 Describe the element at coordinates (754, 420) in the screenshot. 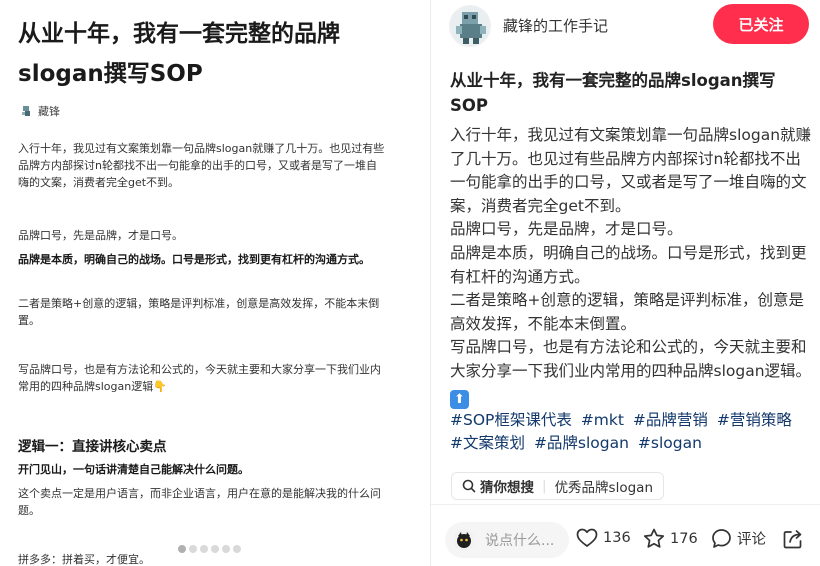

I see `hashtag-link: #营销策略` at that location.